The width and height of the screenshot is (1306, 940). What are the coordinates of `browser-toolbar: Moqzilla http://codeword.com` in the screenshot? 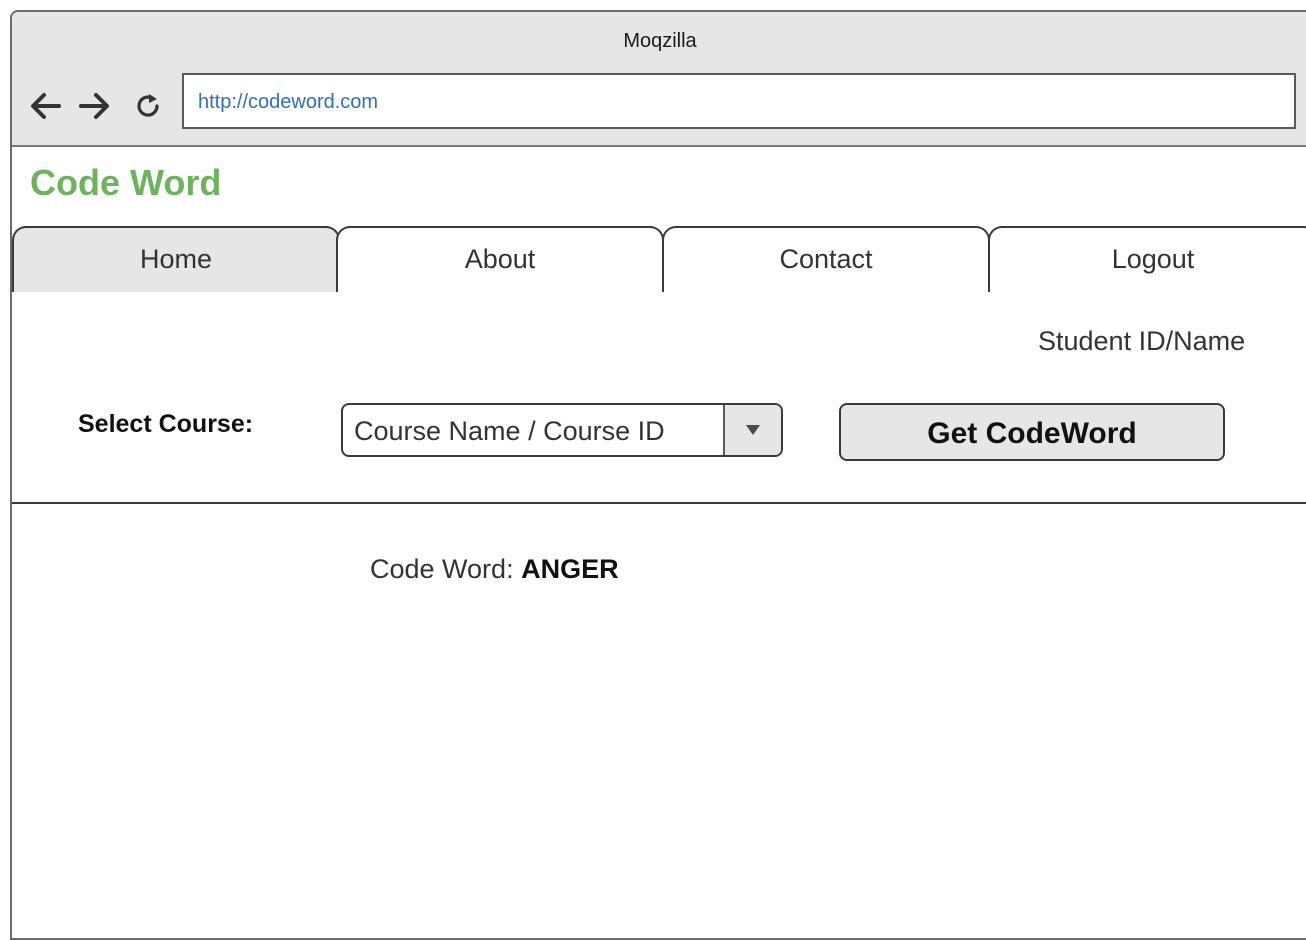 It's located at (659, 79).